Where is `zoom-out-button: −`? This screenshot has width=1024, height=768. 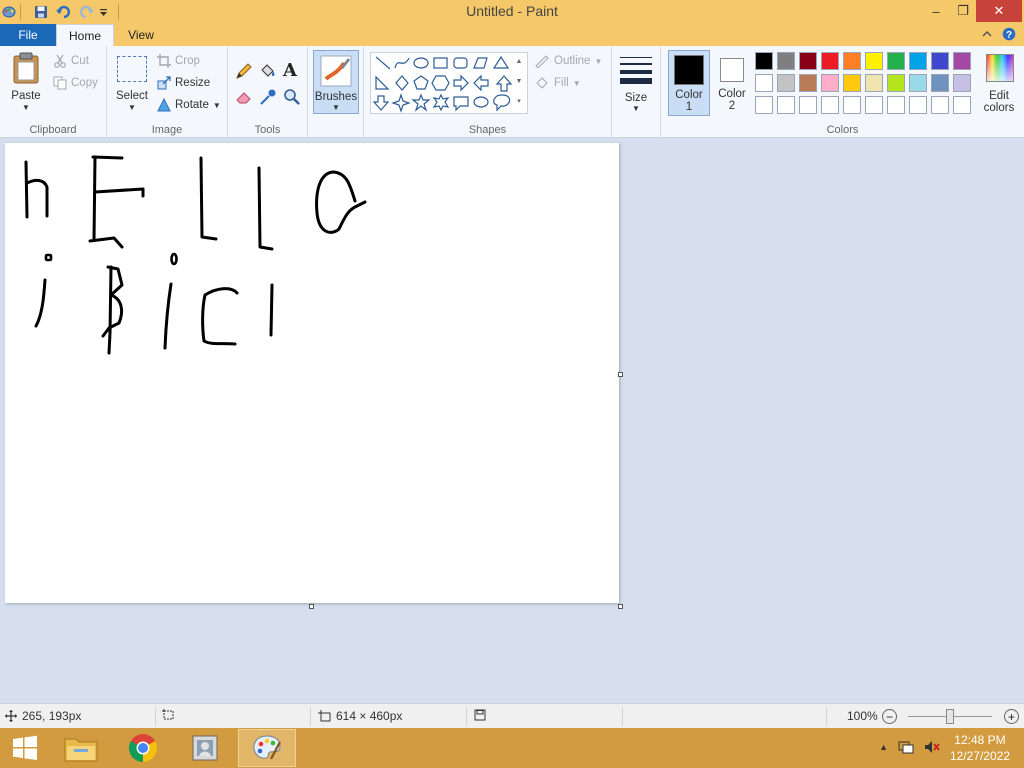
zoom-out-button: − is located at coordinates (889, 716).